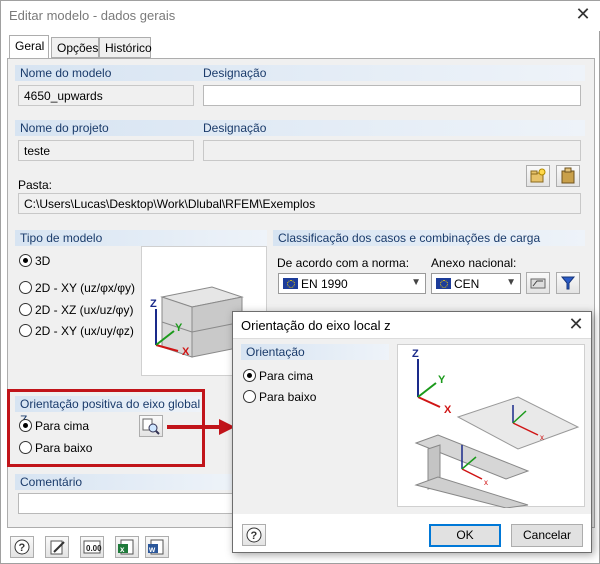 This screenshot has height=564, width=600. What do you see at coordinates (66, 73) in the screenshot?
I see `model-name-header: Nome do modelo` at bounding box center [66, 73].